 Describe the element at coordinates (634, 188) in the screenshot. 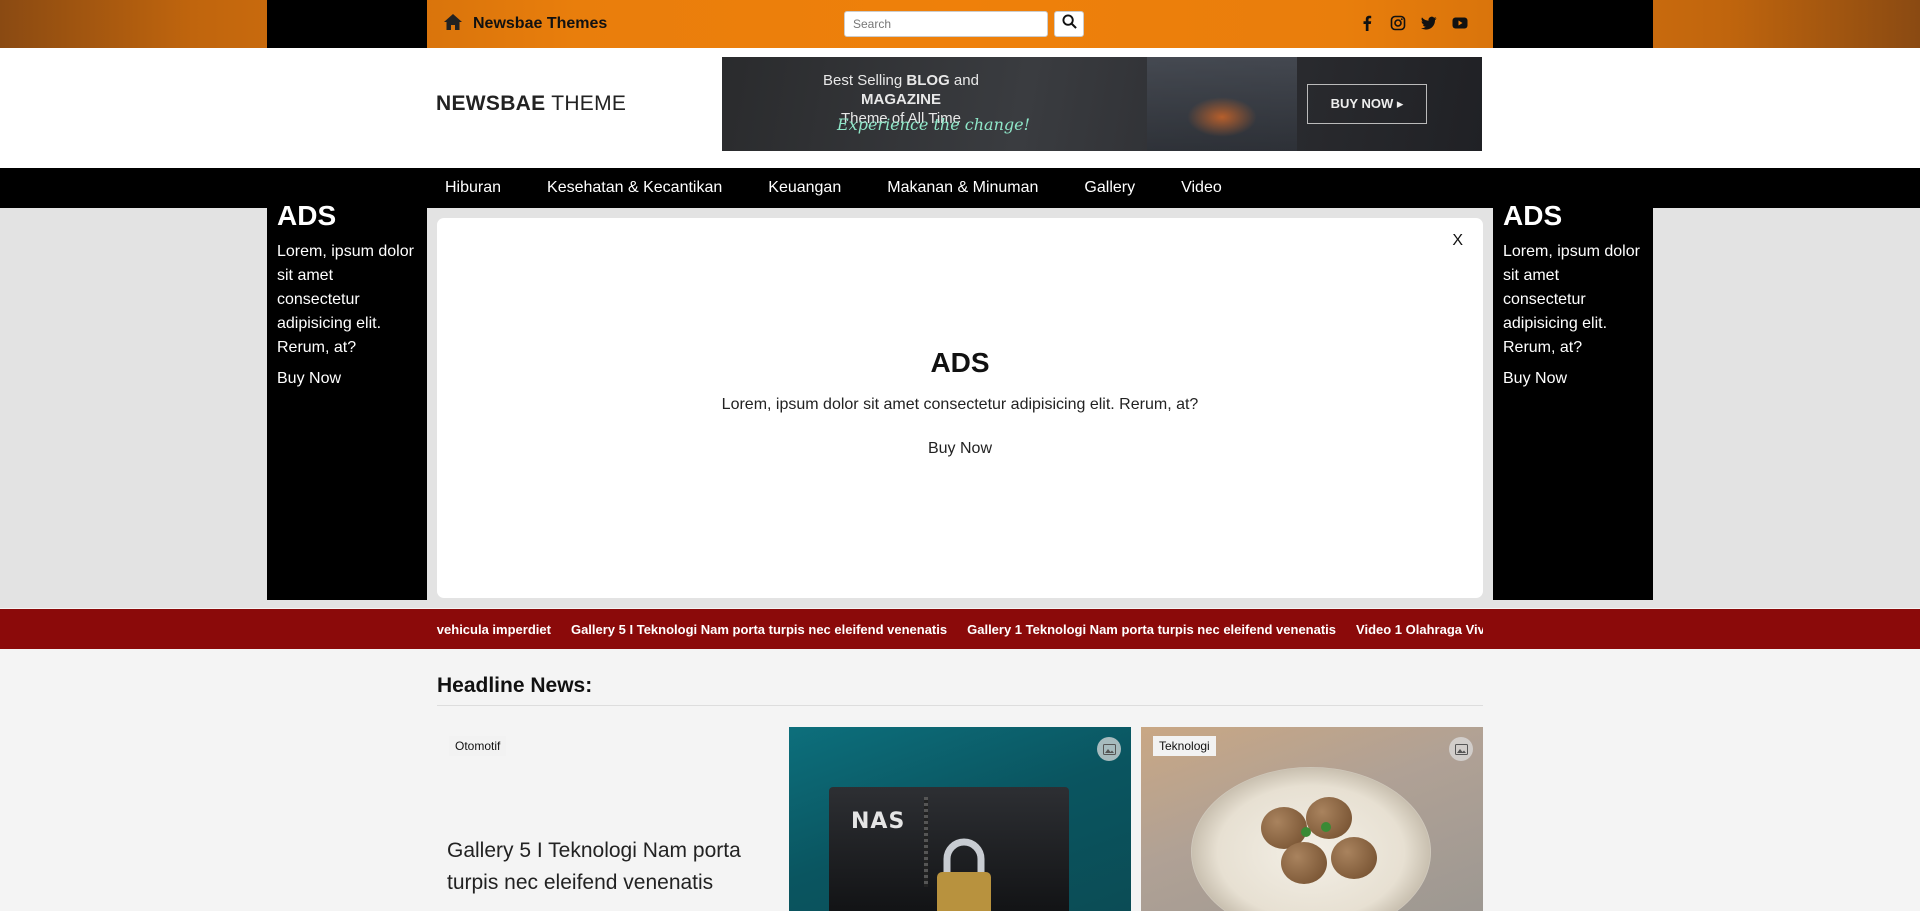

I see `nav-item-kesehatan: Kesehatan & Kecantikan` at that location.